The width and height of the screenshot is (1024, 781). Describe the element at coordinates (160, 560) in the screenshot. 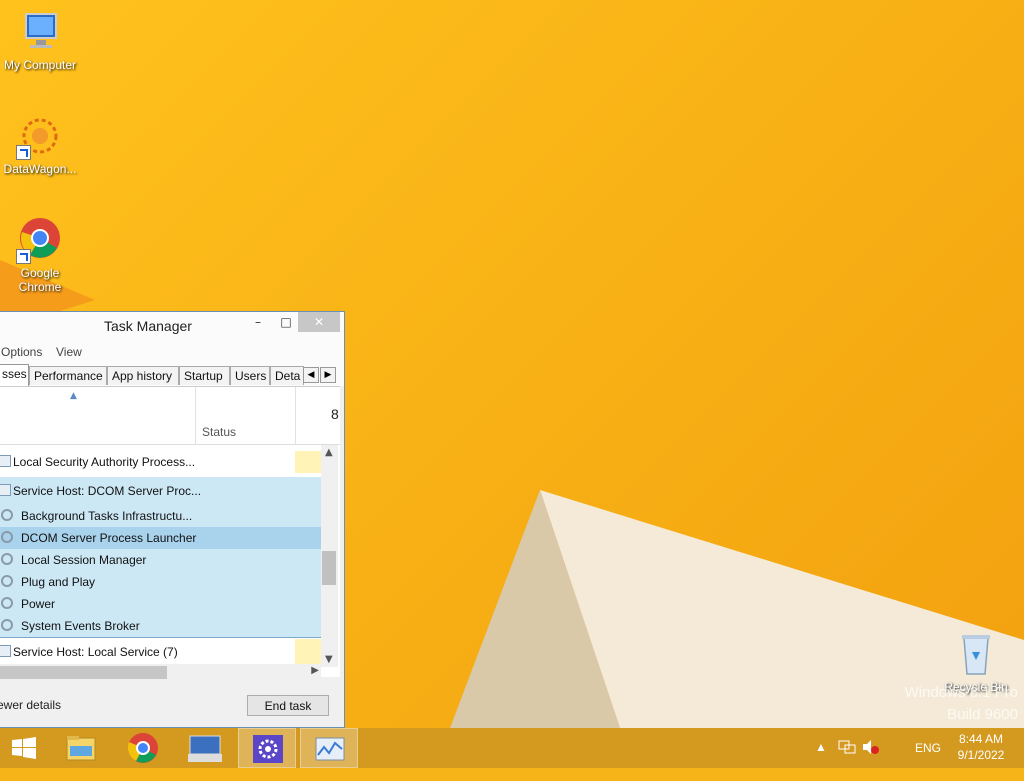

I see `table-row: Local Session Manager` at that location.